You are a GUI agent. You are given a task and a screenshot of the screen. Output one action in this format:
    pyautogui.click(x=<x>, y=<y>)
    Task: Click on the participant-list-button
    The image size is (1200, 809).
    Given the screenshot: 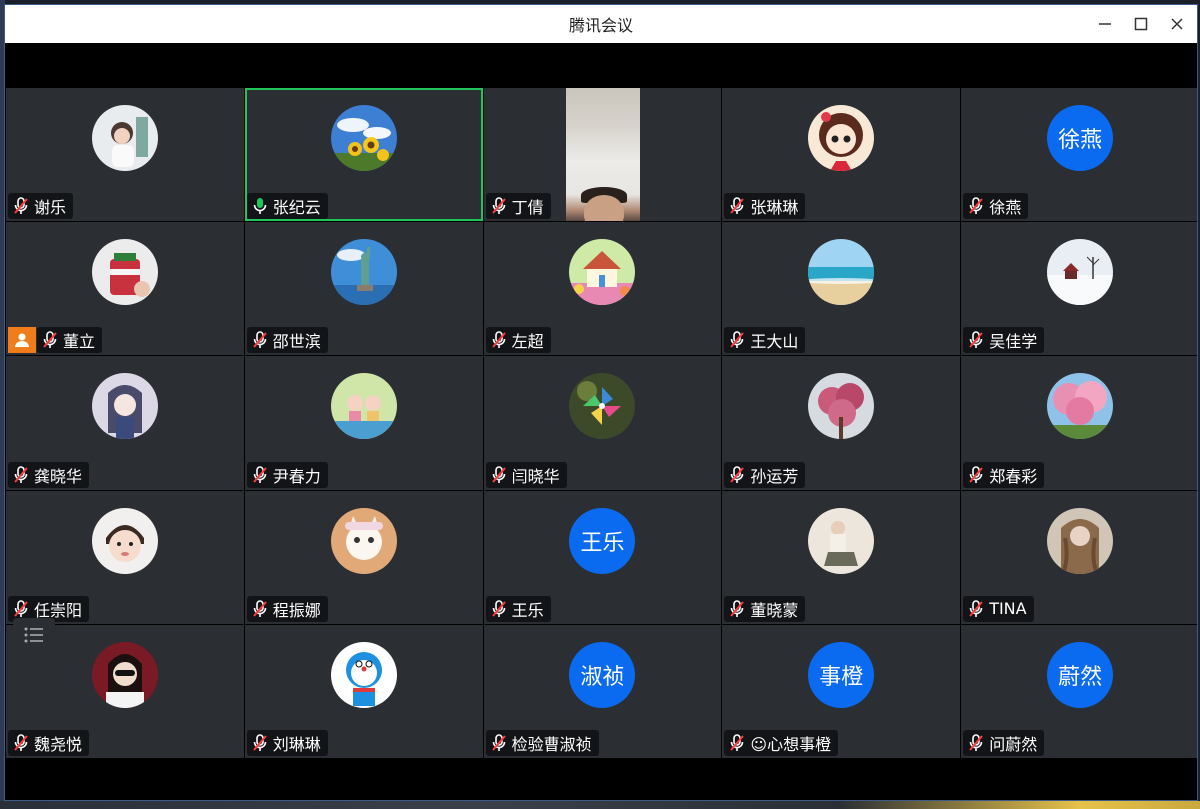 What is the action you would take?
    pyautogui.click(x=34, y=635)
    